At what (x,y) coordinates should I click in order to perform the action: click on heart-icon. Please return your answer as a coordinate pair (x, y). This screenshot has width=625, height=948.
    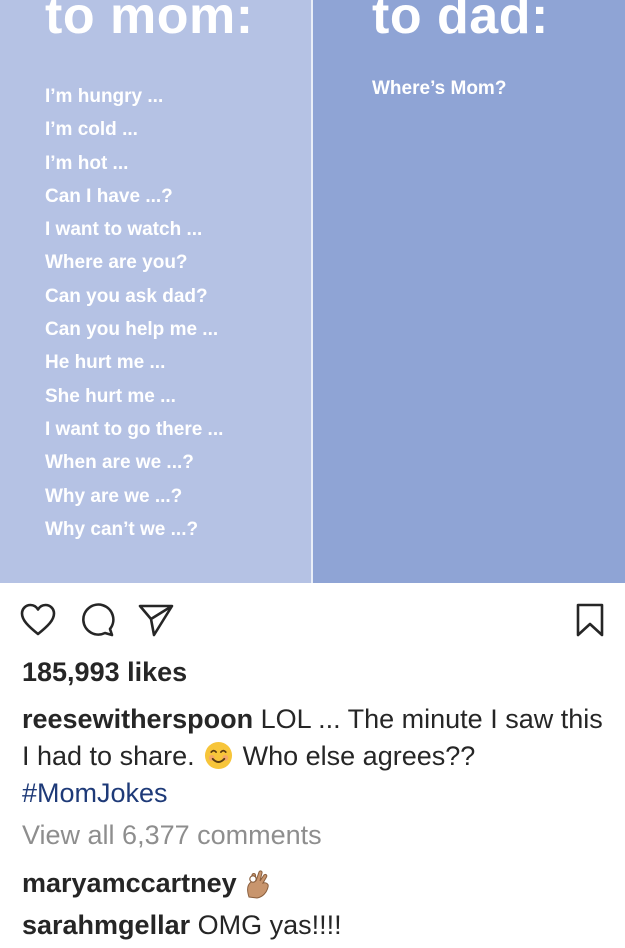
    Looking at the image, I should click on (38, 620).